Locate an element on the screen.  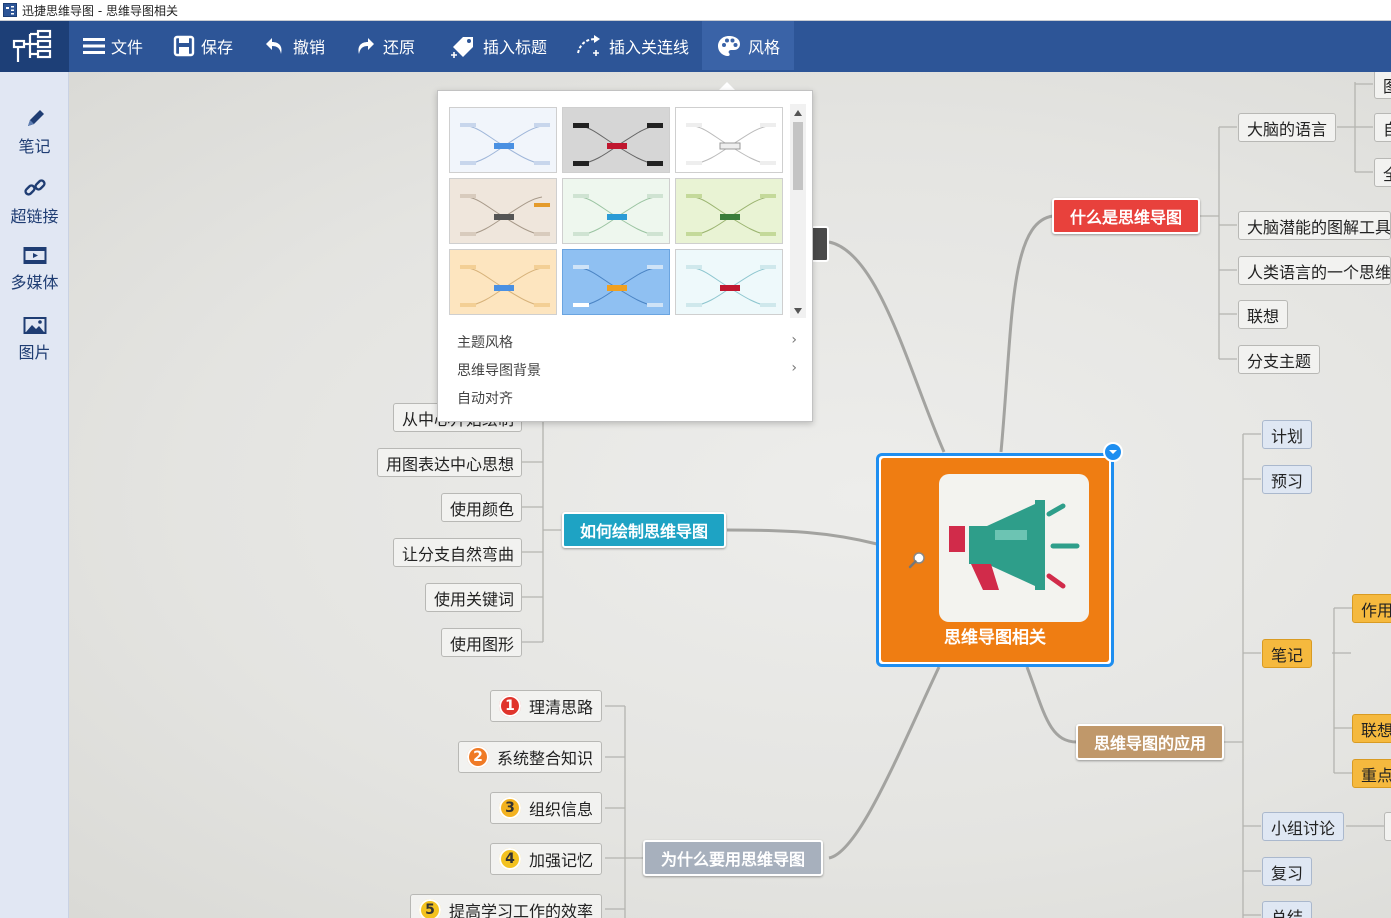
topic-brain-language: 大脑的语言 is located at coordinates (1287, 127).